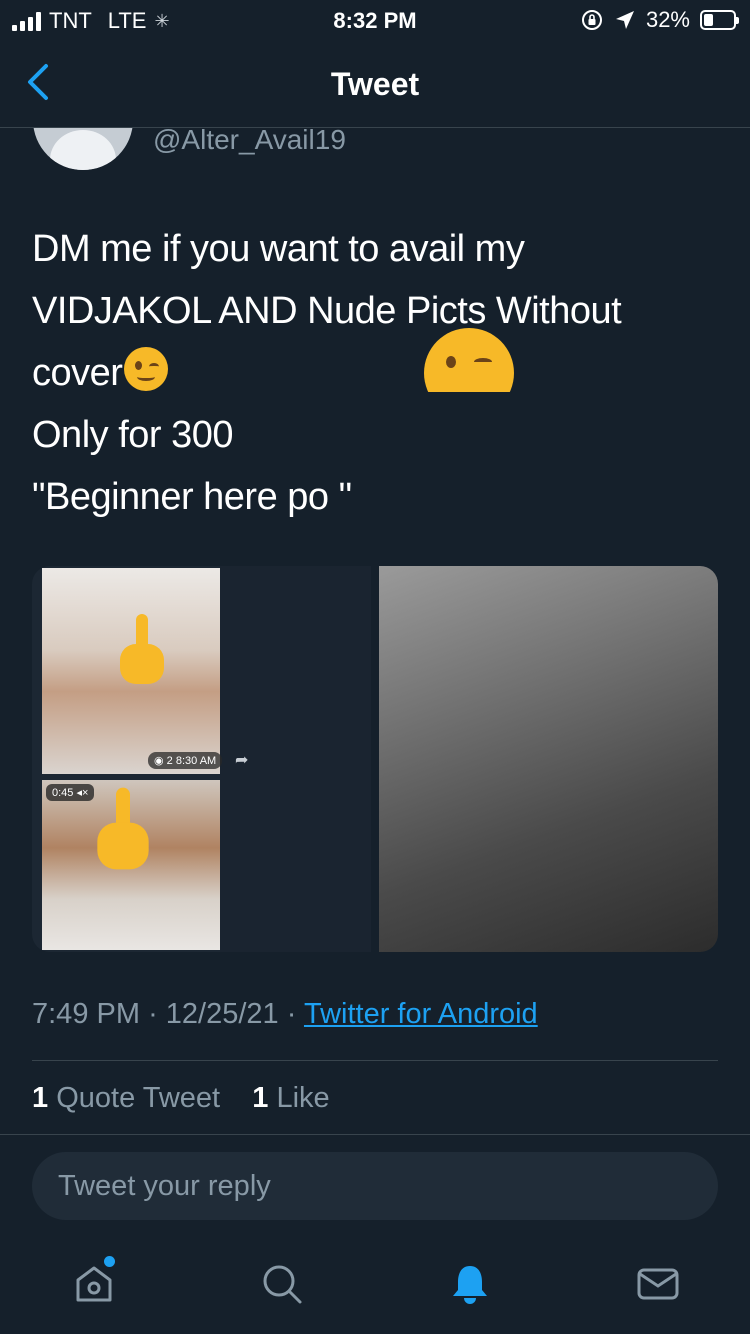 This screenshot has width=750, height=1334. Describe the element at coordinates (159, 761) in the screenshot. I see `eye-icon: ◉` at that location.